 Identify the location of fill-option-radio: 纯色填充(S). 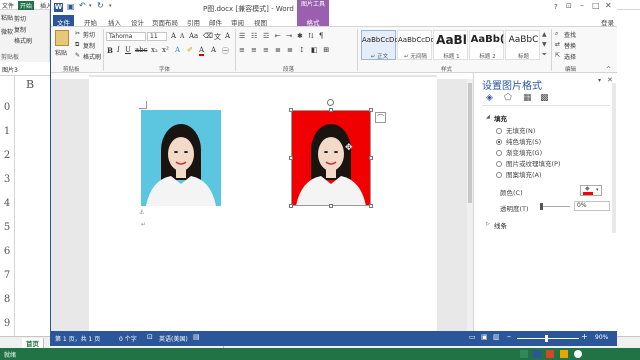
(518, 141).